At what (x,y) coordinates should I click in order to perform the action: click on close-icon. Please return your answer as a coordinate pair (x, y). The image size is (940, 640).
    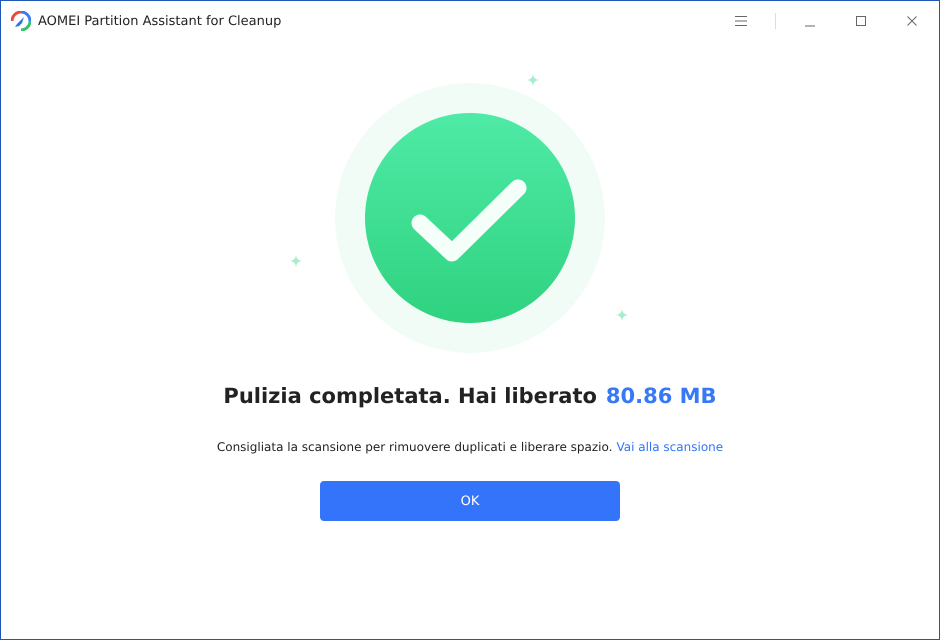
    Looking at the image, I should click on (912, 21).